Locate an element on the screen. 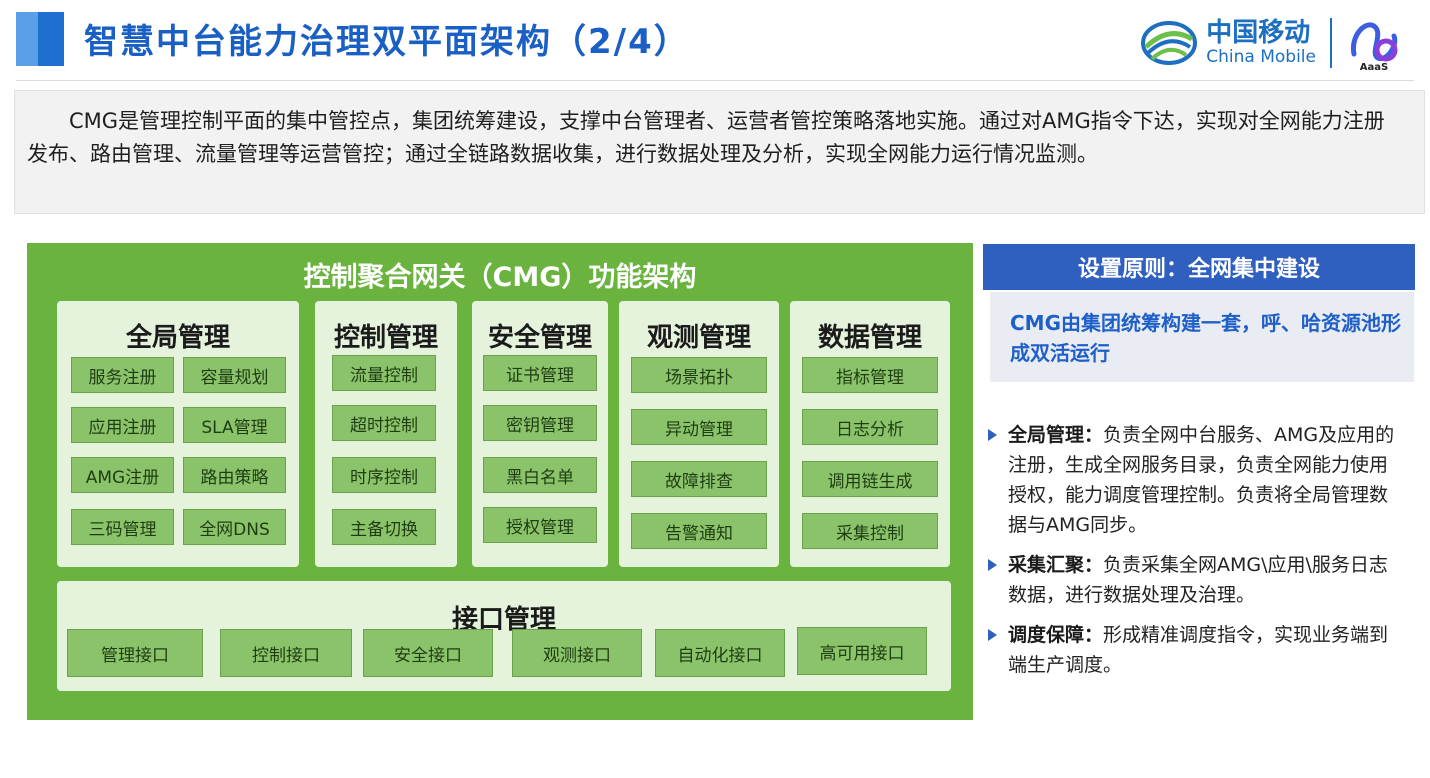 The width and height of the screenshot is (1430, 778). item-call-chain-generation: 调用链生成 is located at coordinates (870, 479).